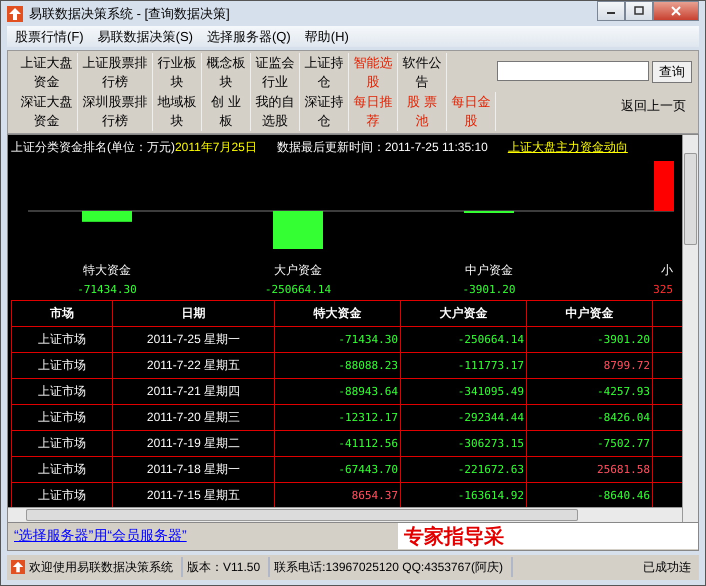  I want to click on table-cell: -67443.70, so click(337, 469).